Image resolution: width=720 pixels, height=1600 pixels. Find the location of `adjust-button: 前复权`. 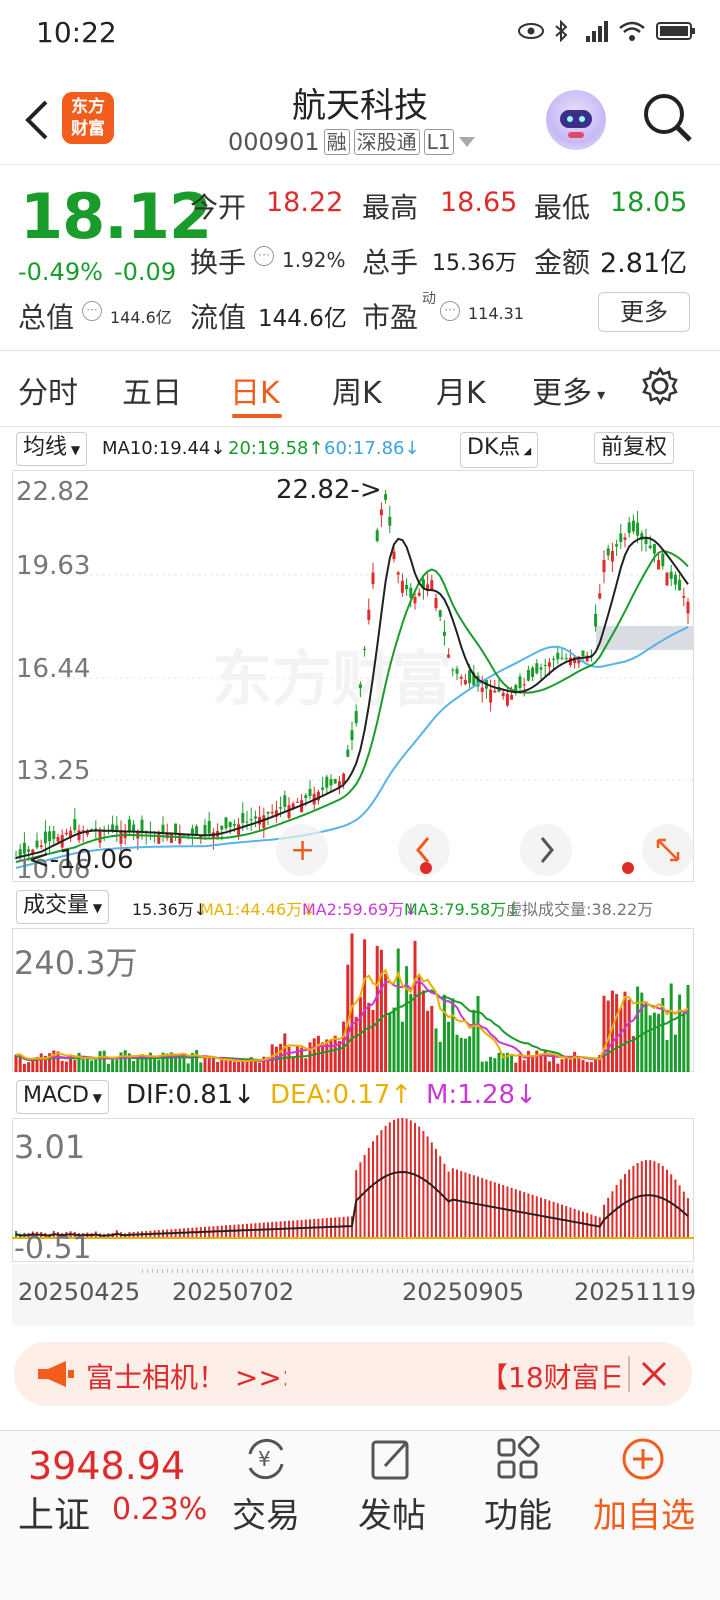

adjust-button: 前复权 is located at coordinates (634, 448).